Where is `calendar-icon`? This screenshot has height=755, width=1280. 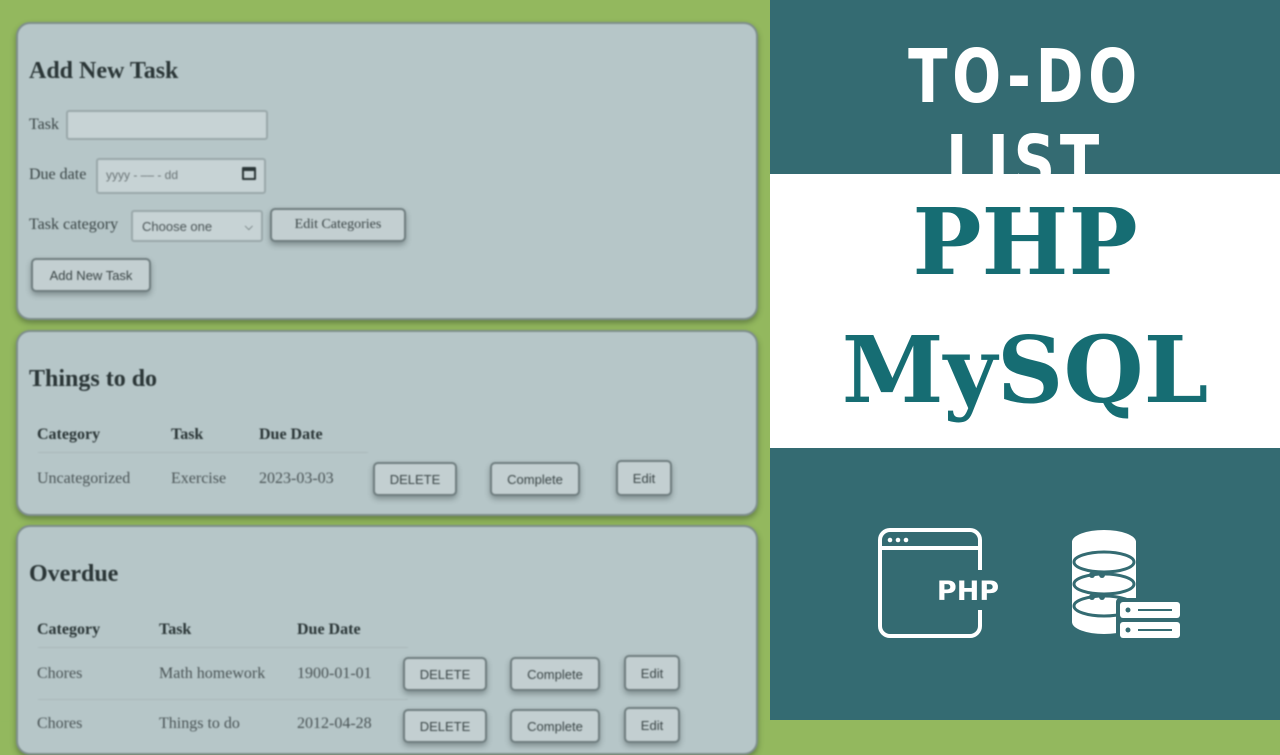 calendar-icon is located at coordinates (249, 173).